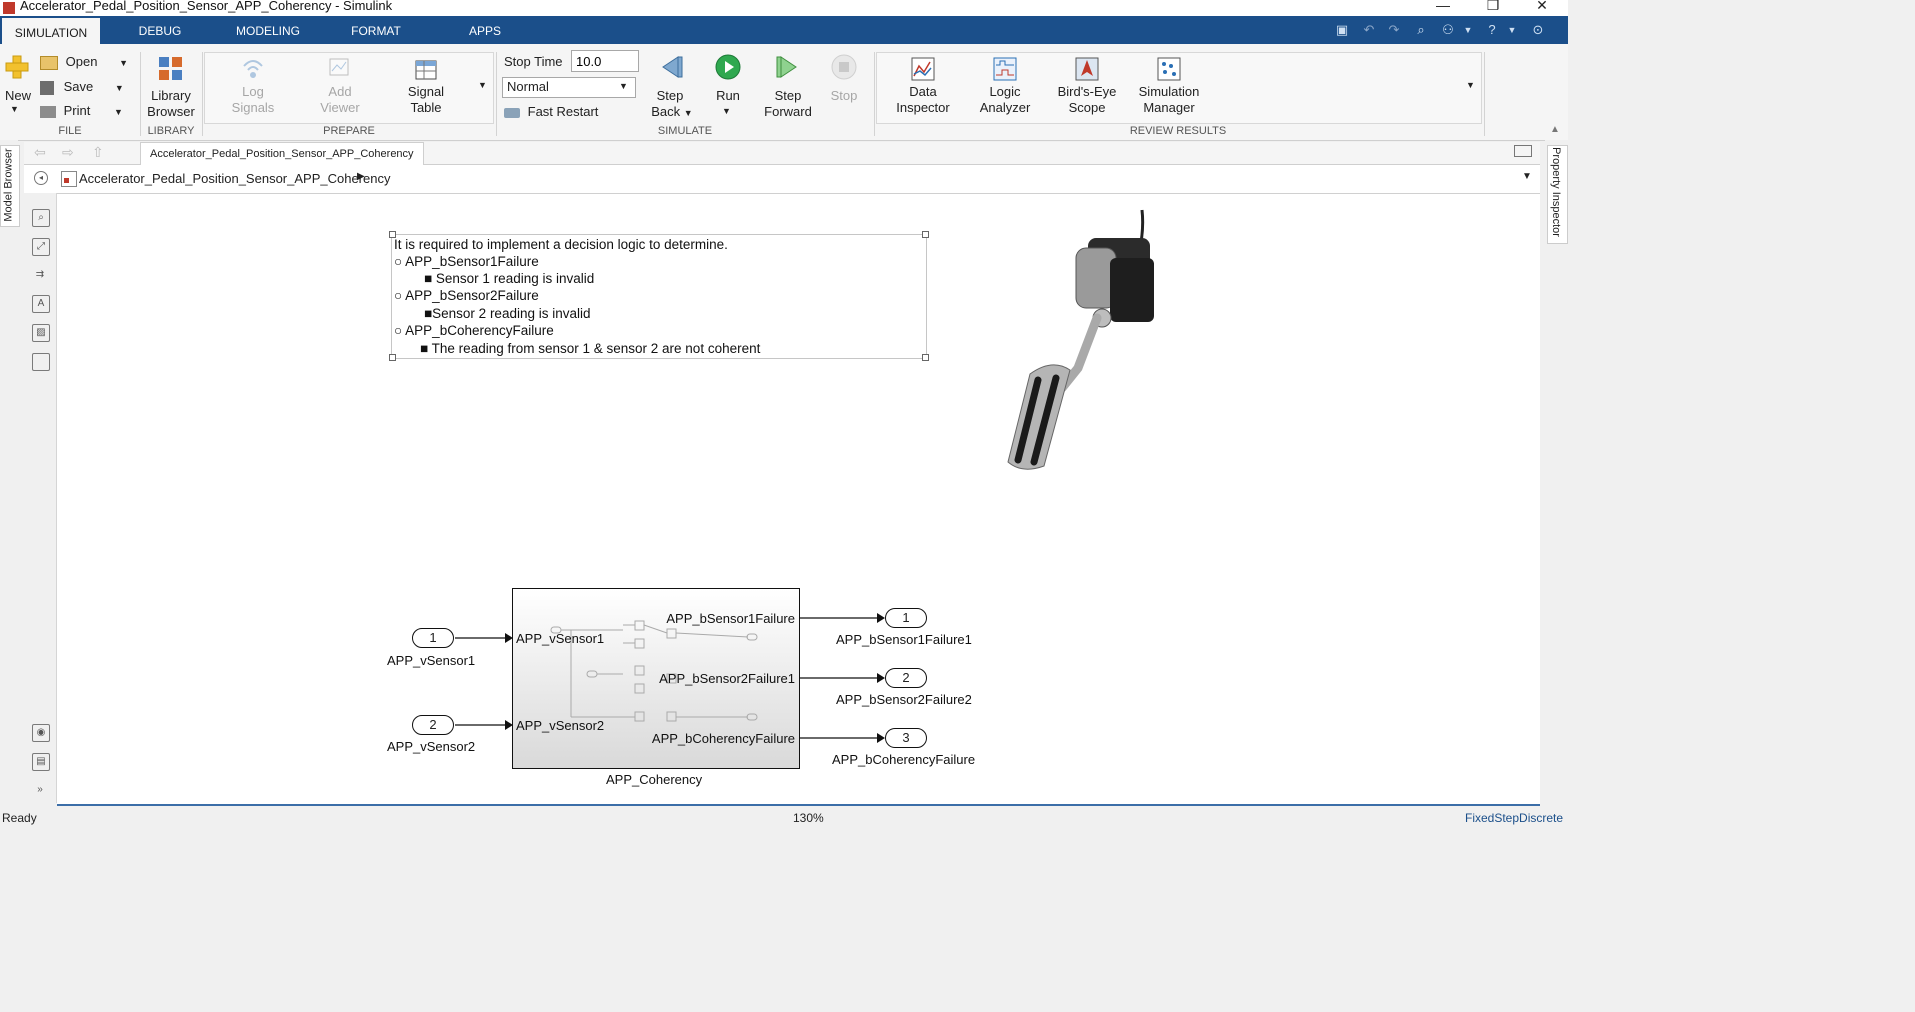  I want to click on screenshot-icon: ◉, so click(41, 733).